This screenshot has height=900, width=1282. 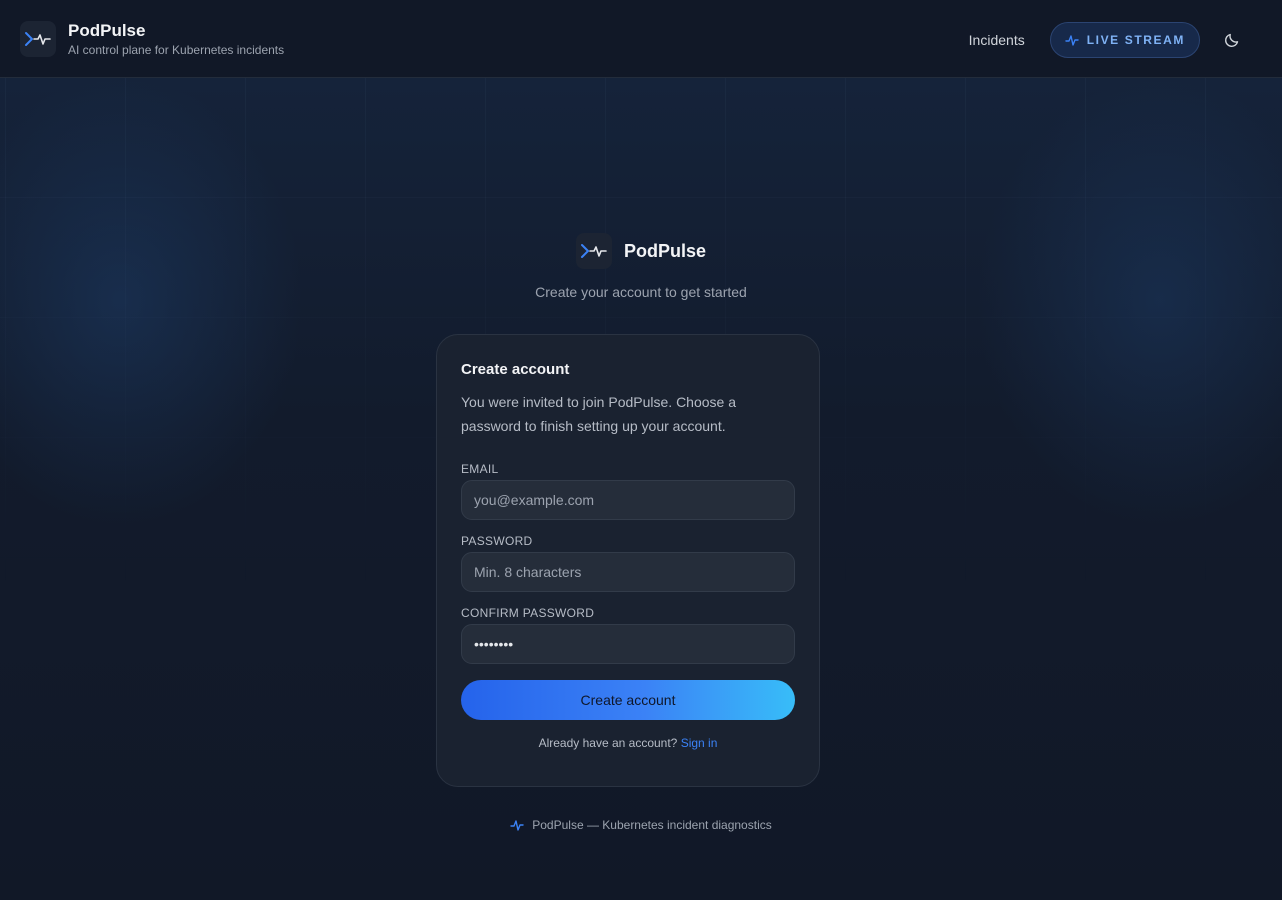 I want to click on email-input, so click(x=628, y=500).